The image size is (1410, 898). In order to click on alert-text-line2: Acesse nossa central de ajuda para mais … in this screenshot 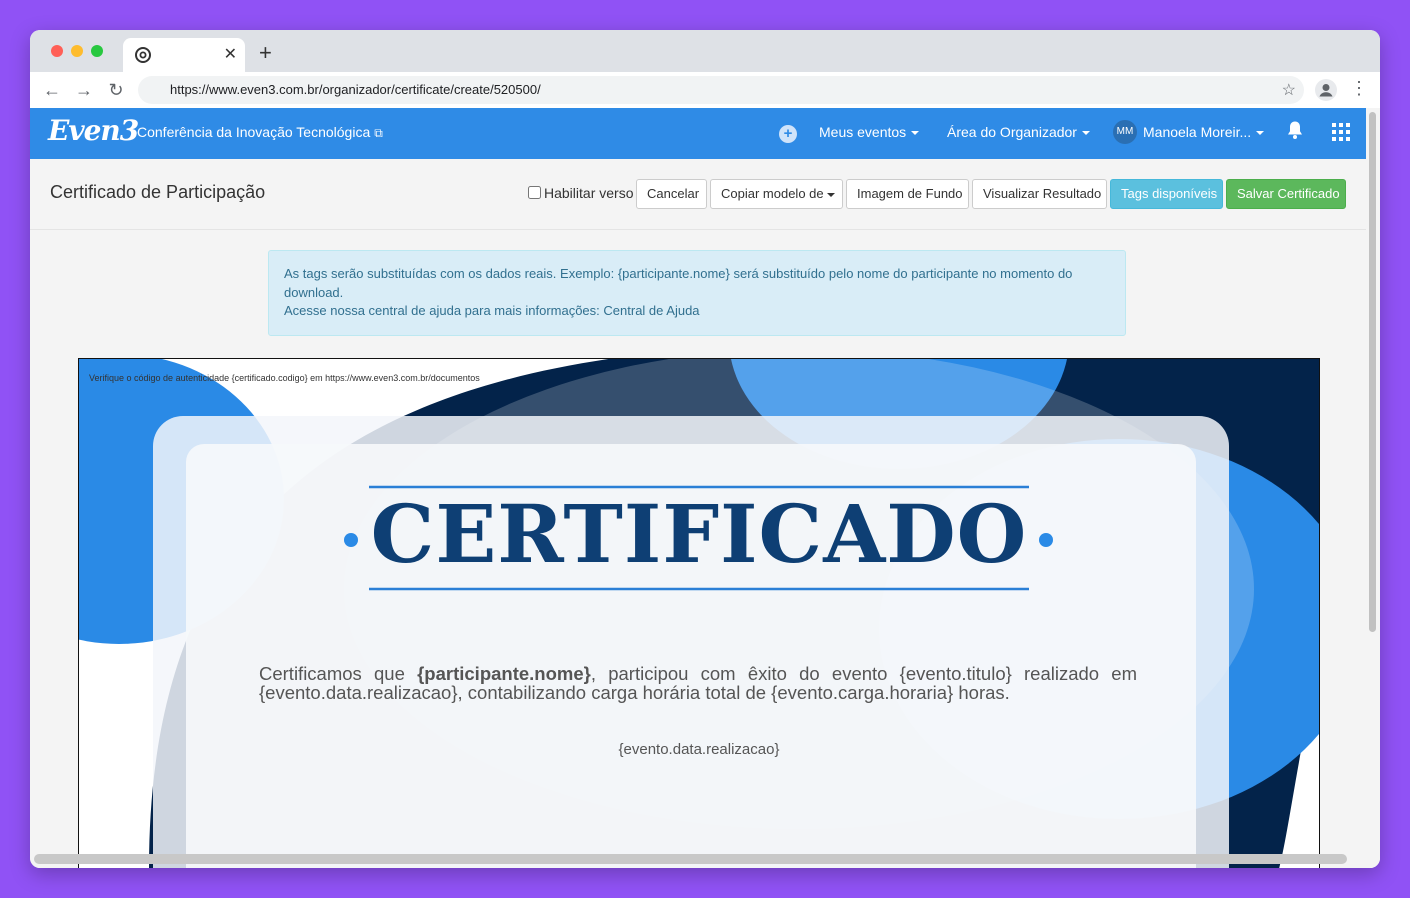, I will do `click(697, 311)`.